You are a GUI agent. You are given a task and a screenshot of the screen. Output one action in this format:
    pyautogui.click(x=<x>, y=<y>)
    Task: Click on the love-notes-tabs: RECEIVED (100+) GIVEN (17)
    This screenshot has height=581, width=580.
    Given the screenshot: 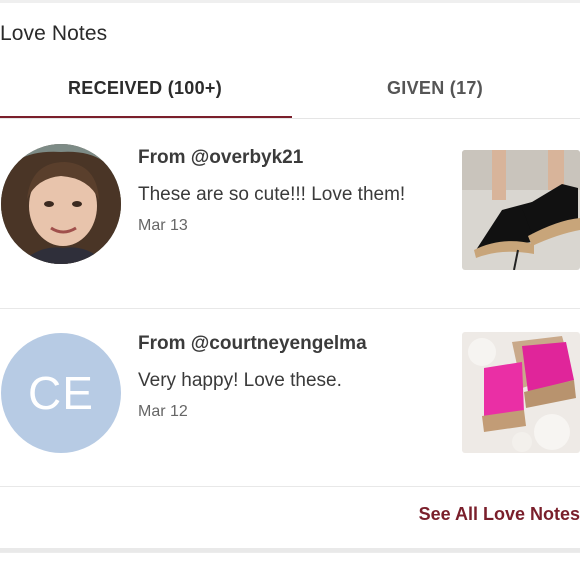 What is the action you would take?
    pyautogui.click(x=290, y=92)
    